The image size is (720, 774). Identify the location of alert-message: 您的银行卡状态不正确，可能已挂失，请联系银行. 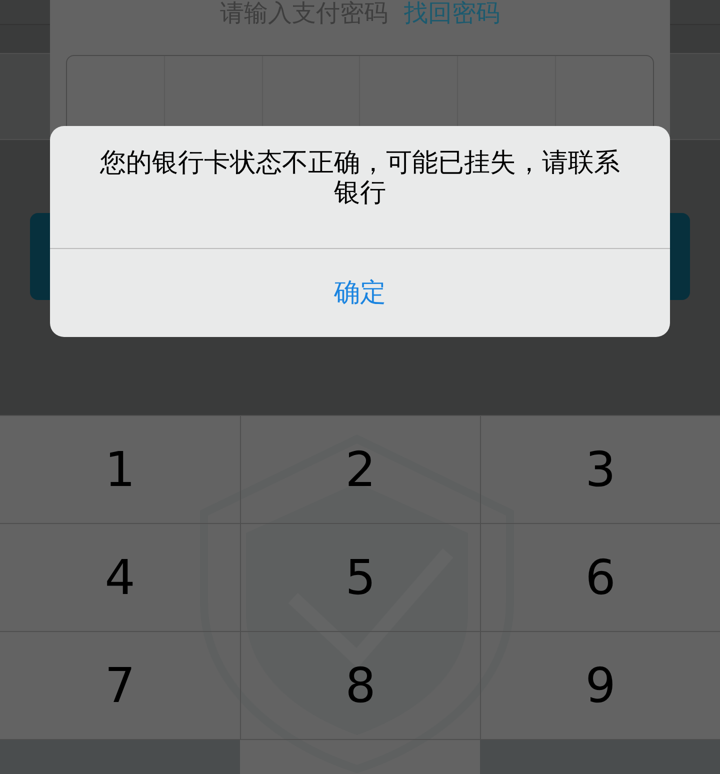
(360, 179).